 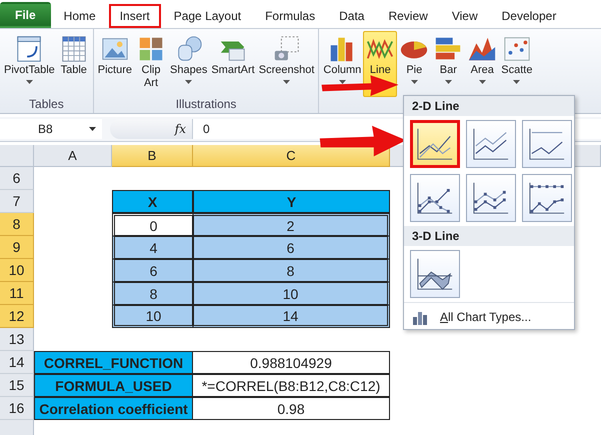 I want to click on table-cell: 4, so click(x=152, y=247).